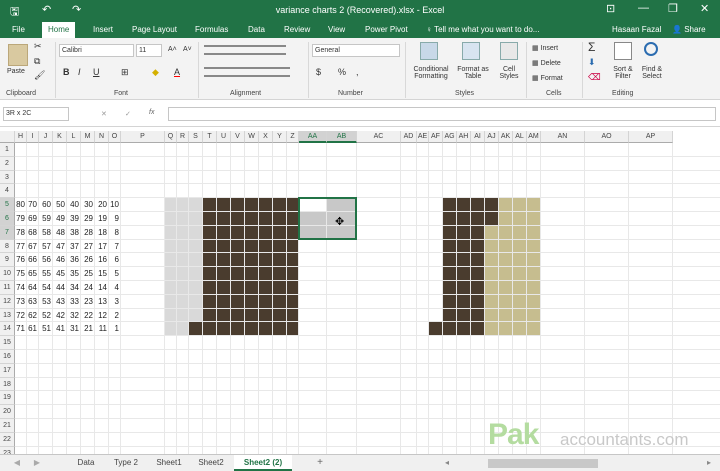 The height and width of the screenshot is (471, 720). What do you see at coordinates (101, 232) in the screenshot?
I see `table-cell: 18` at bounding box center [101, 232].